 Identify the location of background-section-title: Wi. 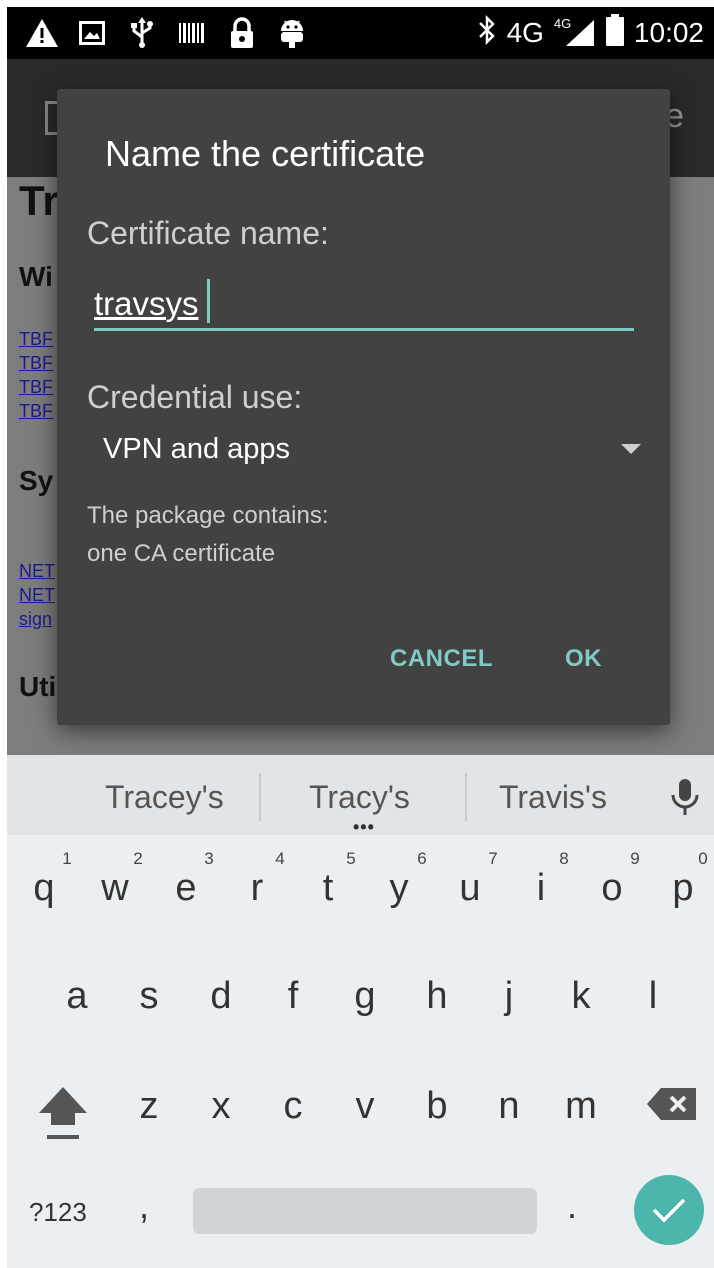
(36, 276).